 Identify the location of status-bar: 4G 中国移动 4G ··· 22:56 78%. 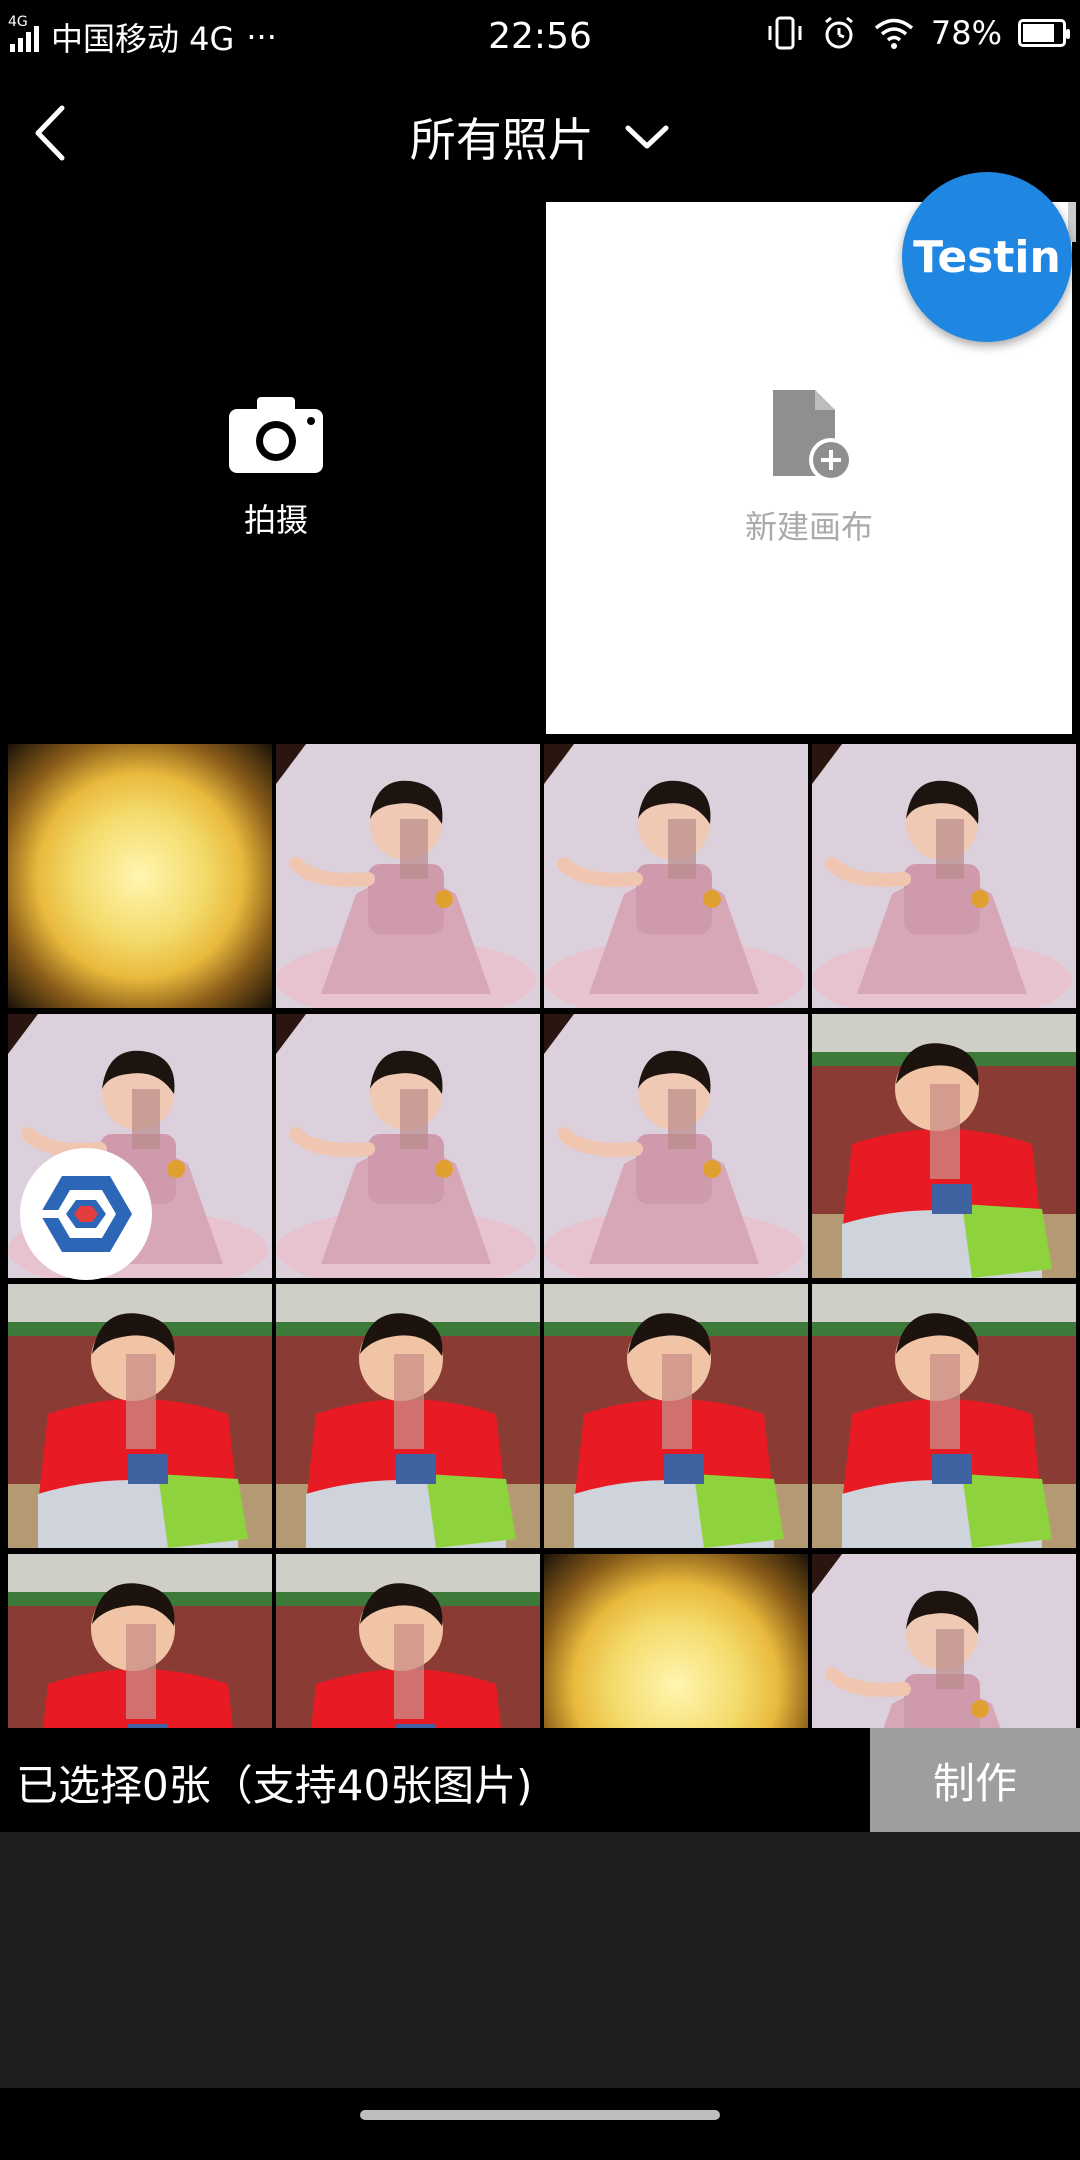
(540, 38).